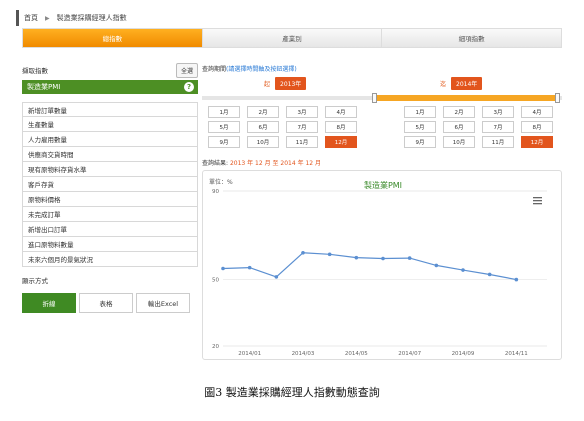 Image resolution: width=584 pixels, height=421 pixels. What do you see at coordinates (110, 199) in the screenshot?
I see `indicator-item: 原物料價格` at bounding box center [110, 199].